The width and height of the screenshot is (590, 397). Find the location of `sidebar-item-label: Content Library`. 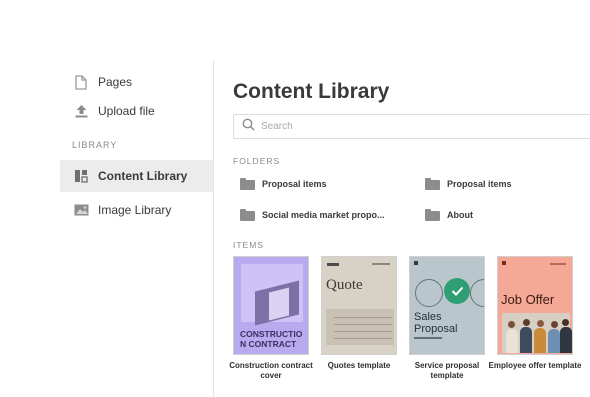

sidebar-item-label: Content Library is located at coordinates (143, 176).